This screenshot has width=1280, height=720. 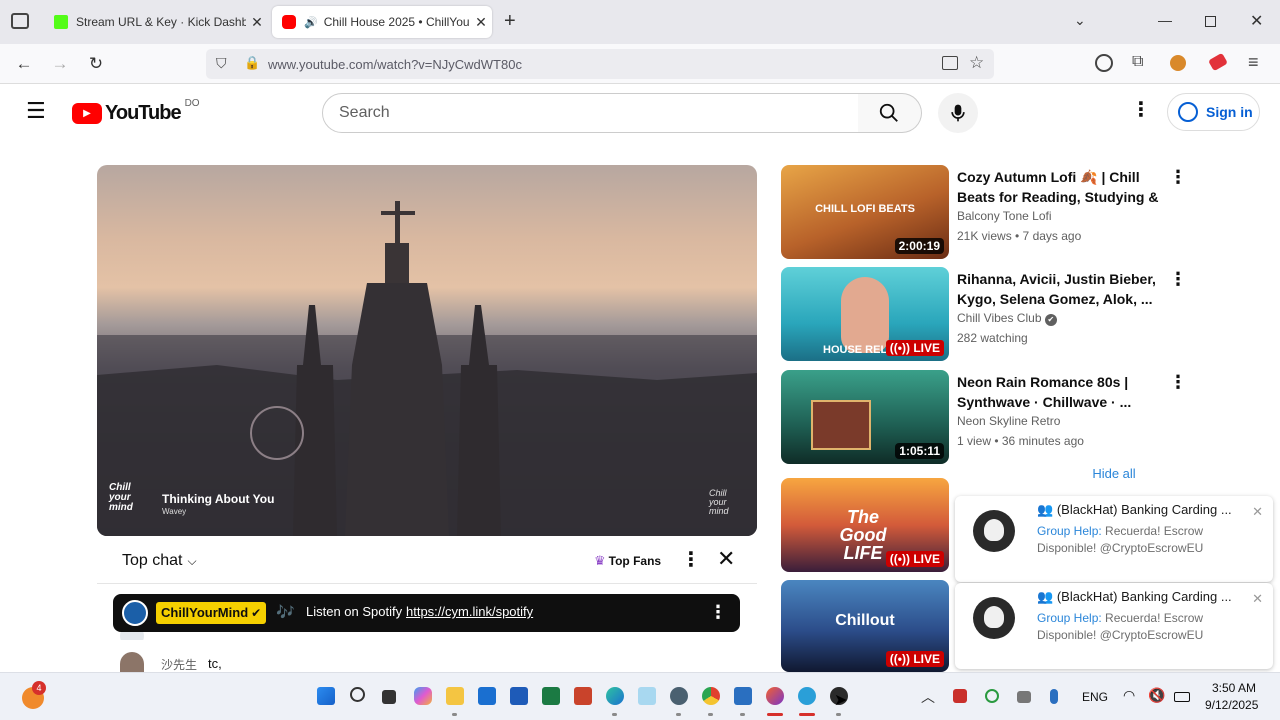 I want to click on chat-options-kebab-icon: ⋮, so click(x=691, y=560).